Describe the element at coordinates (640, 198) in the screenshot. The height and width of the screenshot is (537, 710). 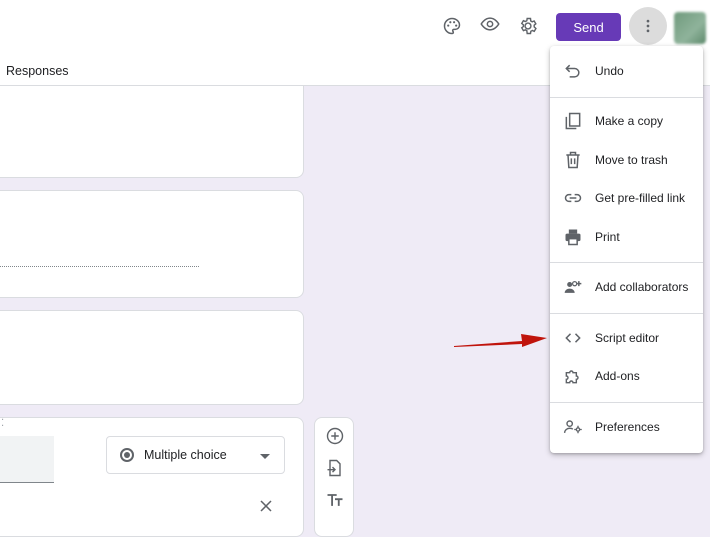
I see `menu-item-label: Get pre-filled link` at that location.